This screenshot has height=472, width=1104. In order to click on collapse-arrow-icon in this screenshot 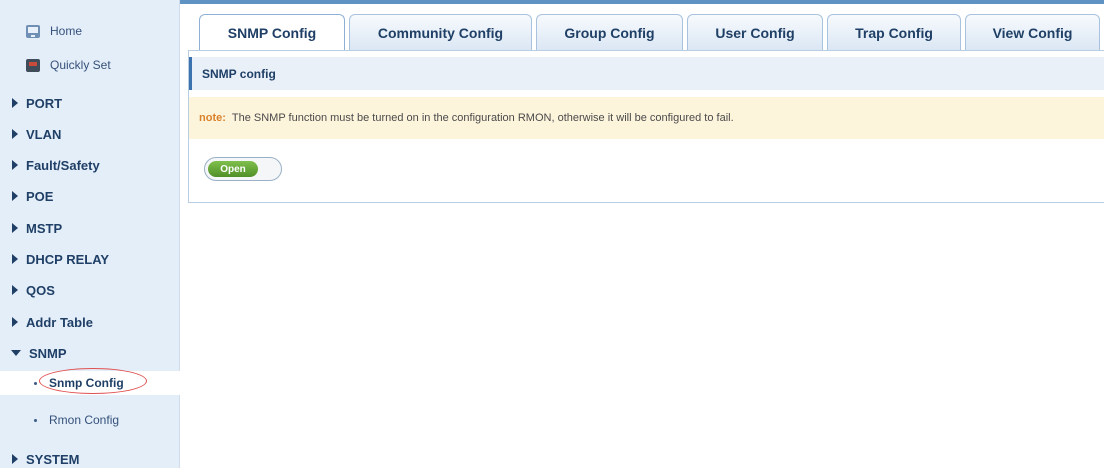, I will do `click(16, 353)`.